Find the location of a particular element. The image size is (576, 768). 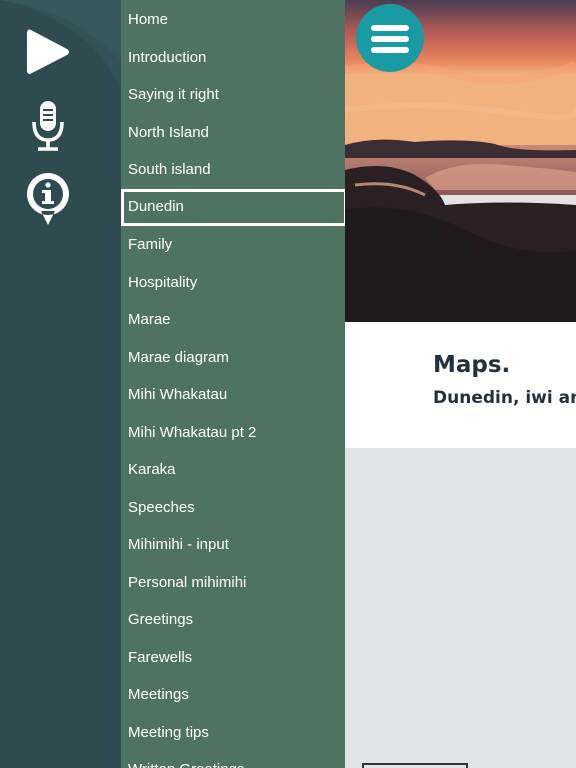

menu-item: Marae is located at coordinates (233, 319).